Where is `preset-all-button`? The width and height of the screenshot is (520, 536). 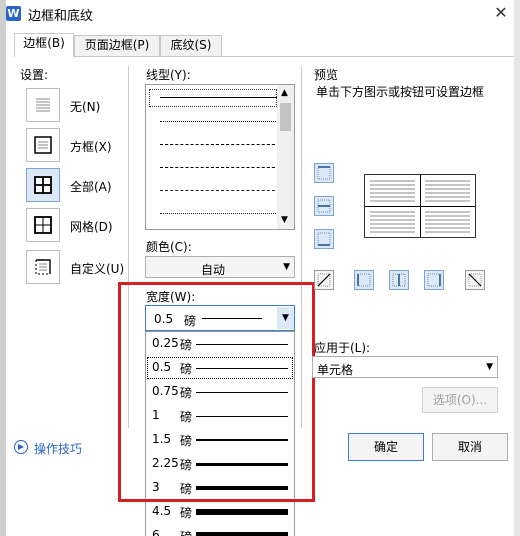 preset-all-button is located at coordinates (43, 185).